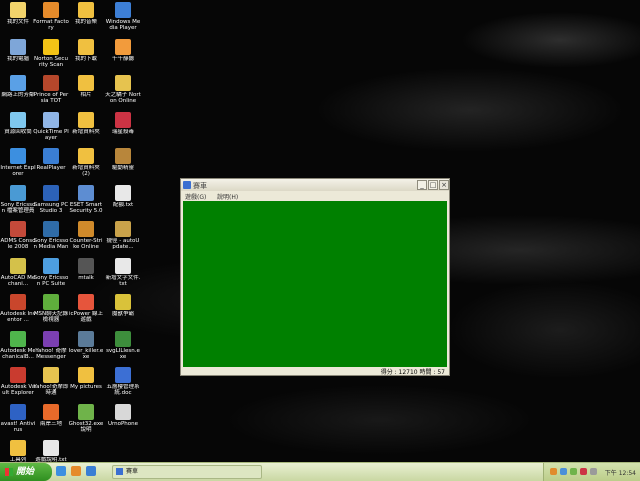  Describe the element at coordinates (51, 61) in the screenshot. I see `desktop-icon-label: Norton Security Scan` at that location.